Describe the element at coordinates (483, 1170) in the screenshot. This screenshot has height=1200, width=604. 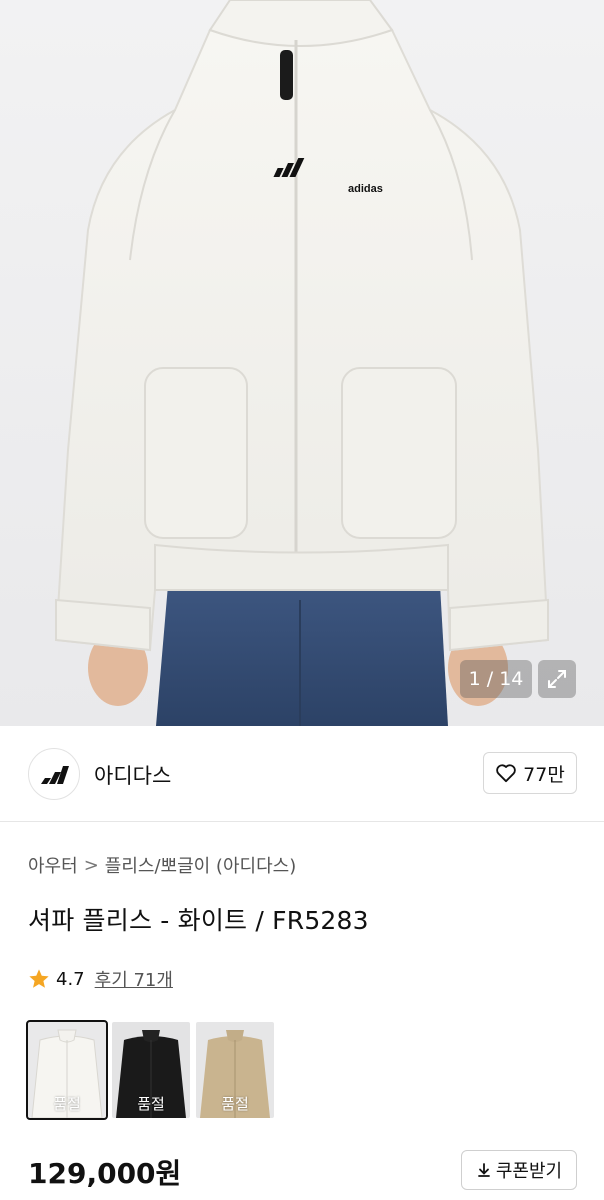
I see `download-icon` at that location.